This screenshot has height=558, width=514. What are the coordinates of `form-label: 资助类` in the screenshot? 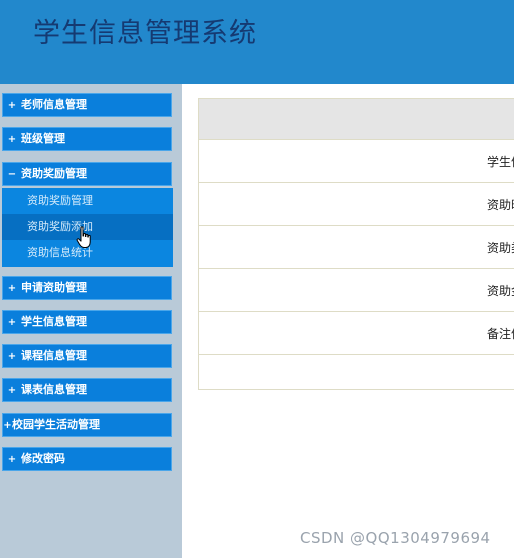 It's located at (500, 248).